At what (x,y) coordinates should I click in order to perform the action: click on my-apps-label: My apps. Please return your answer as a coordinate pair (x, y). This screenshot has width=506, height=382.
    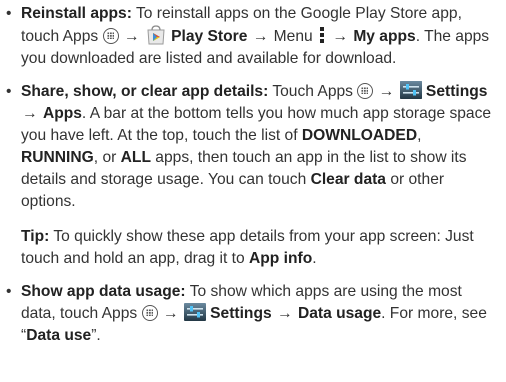
    Looking at the image, I should click on (384, 36).